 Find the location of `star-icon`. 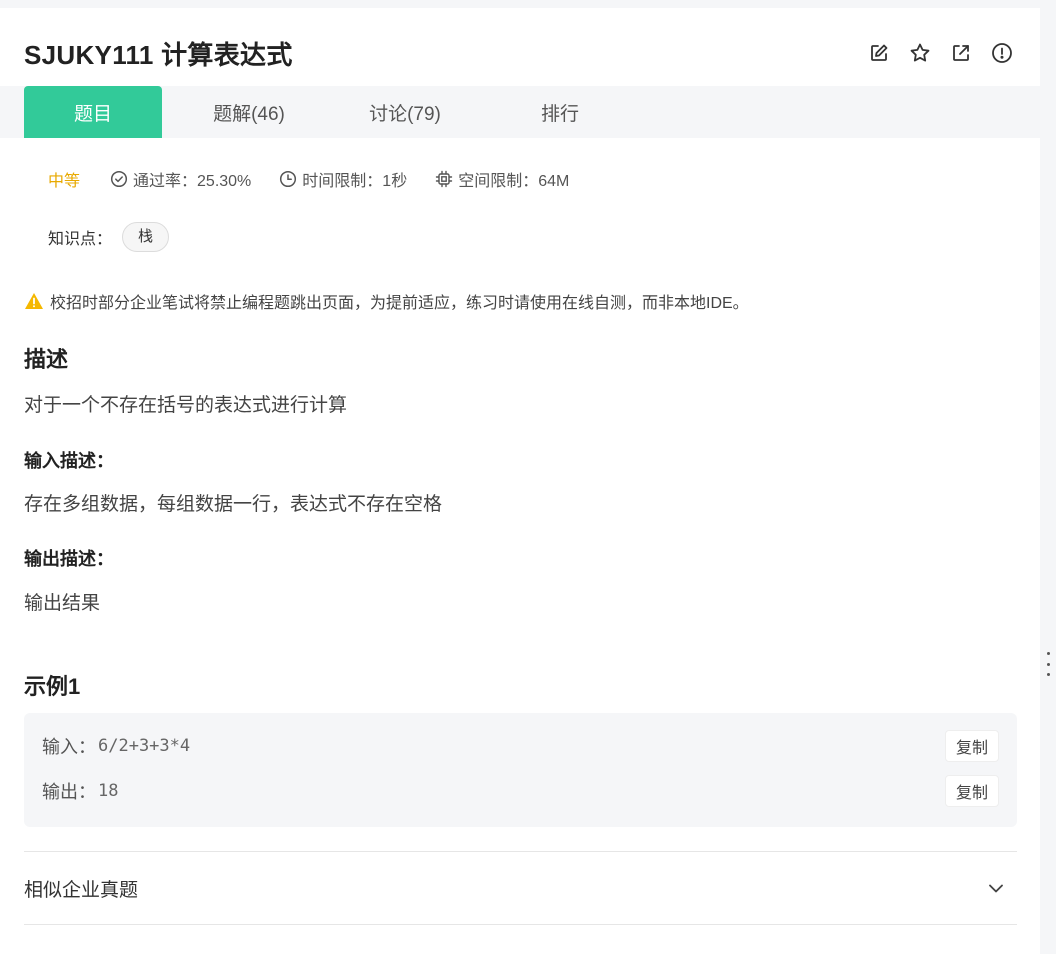

star-icon is located at coordinates (920, 53).